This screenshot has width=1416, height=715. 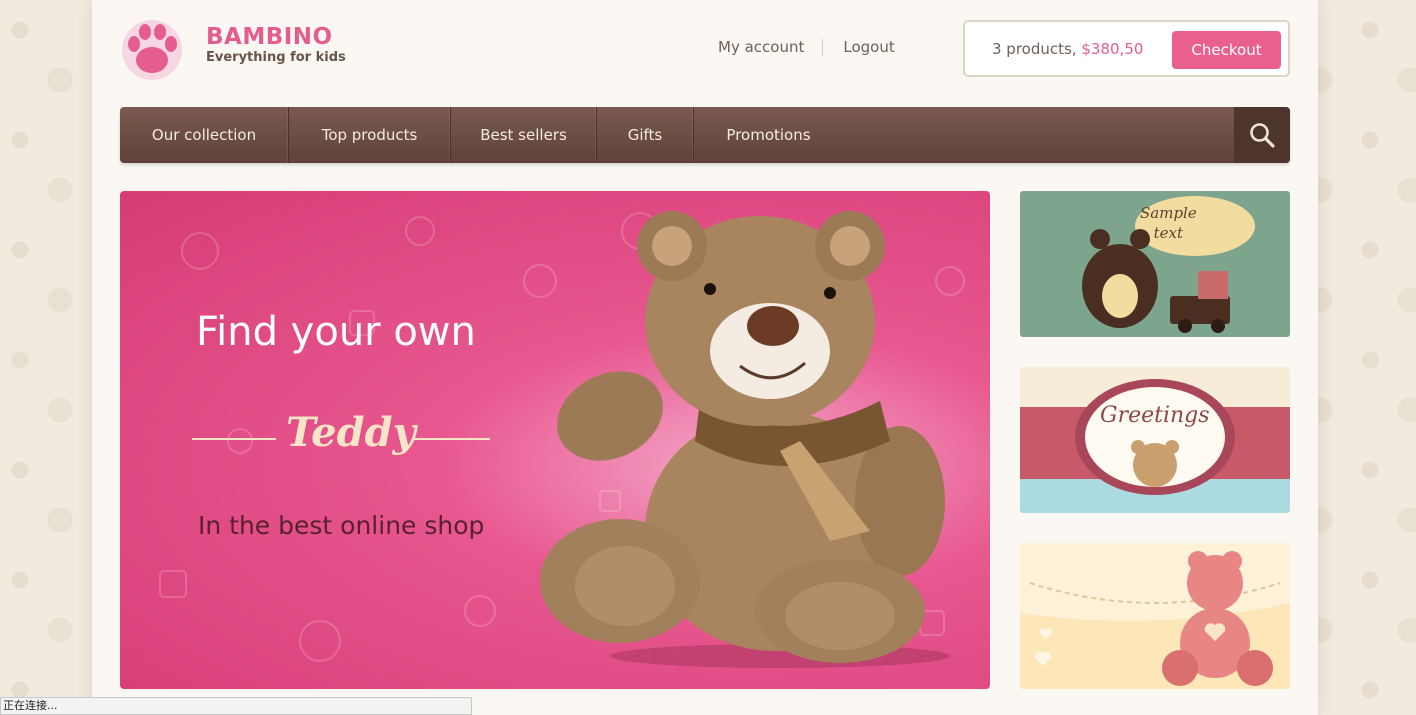 I want to click on greetings-card-illustration, so click(x=1155, y=446).